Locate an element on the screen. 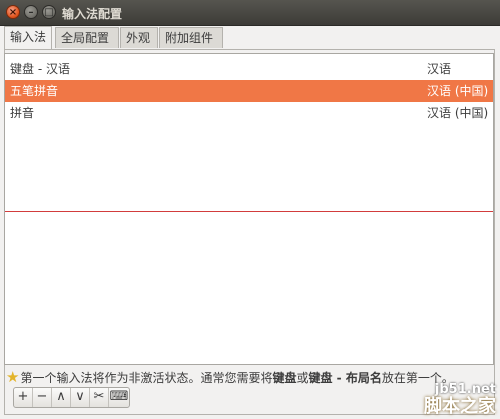 Image resolution: width=500 pixels, height=419 pixels. list-item: 键盘 - 汉语 汉语 is located at coordinates (249, 69).